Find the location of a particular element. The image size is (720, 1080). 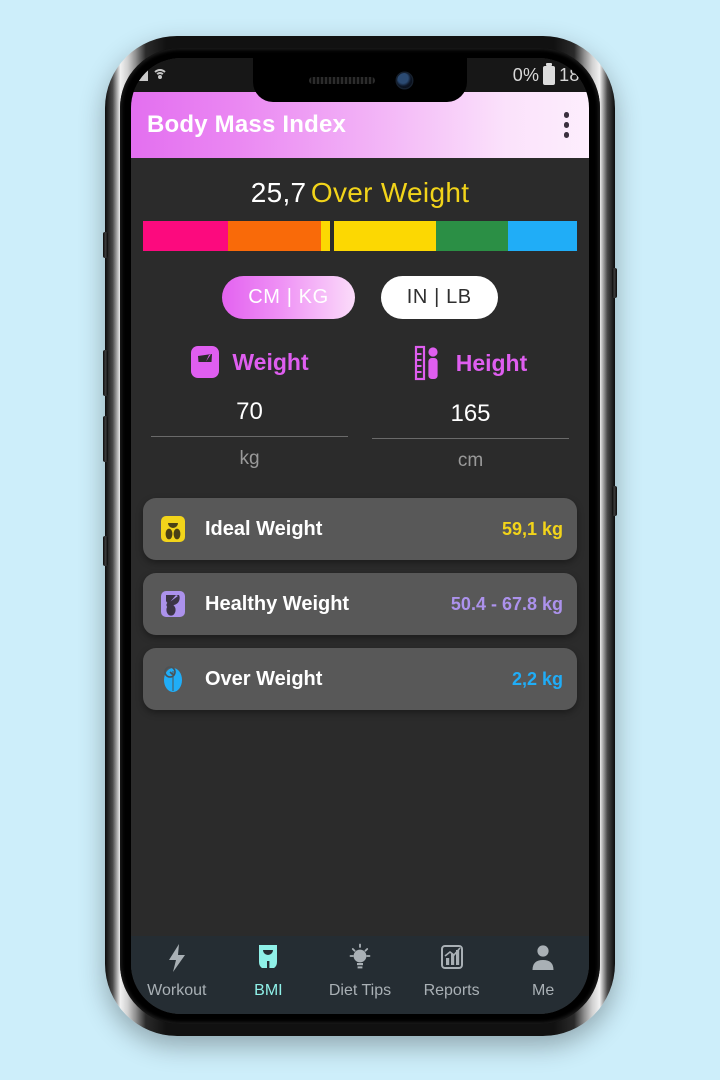

height-underline is located at coordinates (470, 438).